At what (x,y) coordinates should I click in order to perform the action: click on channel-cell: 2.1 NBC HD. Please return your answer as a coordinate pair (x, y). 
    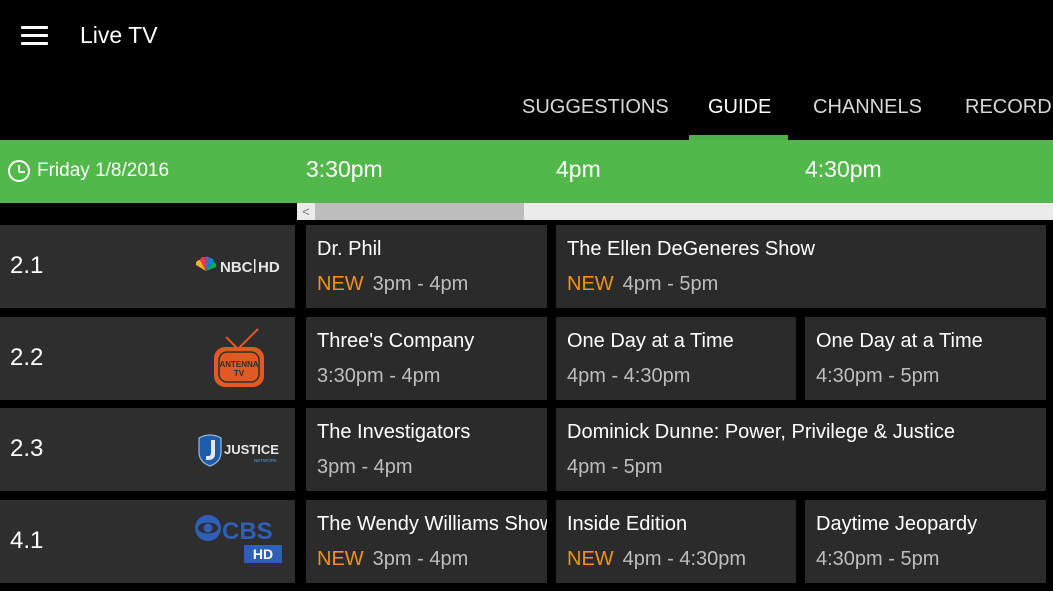
    Looking at the image, I should click on (147, 266).